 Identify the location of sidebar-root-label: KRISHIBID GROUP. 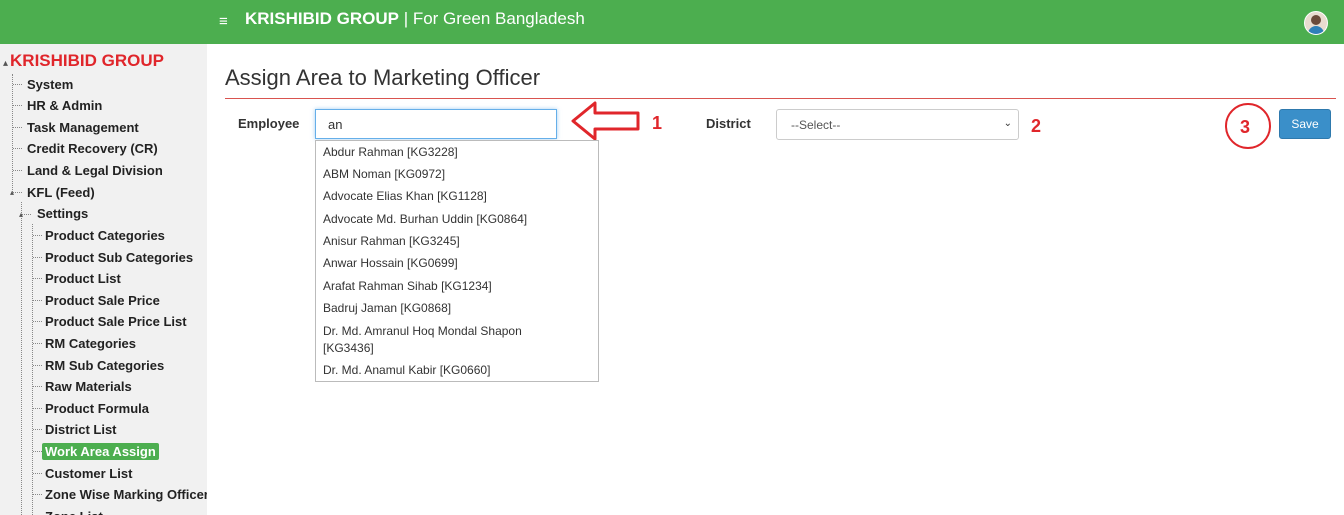
(87, 60).